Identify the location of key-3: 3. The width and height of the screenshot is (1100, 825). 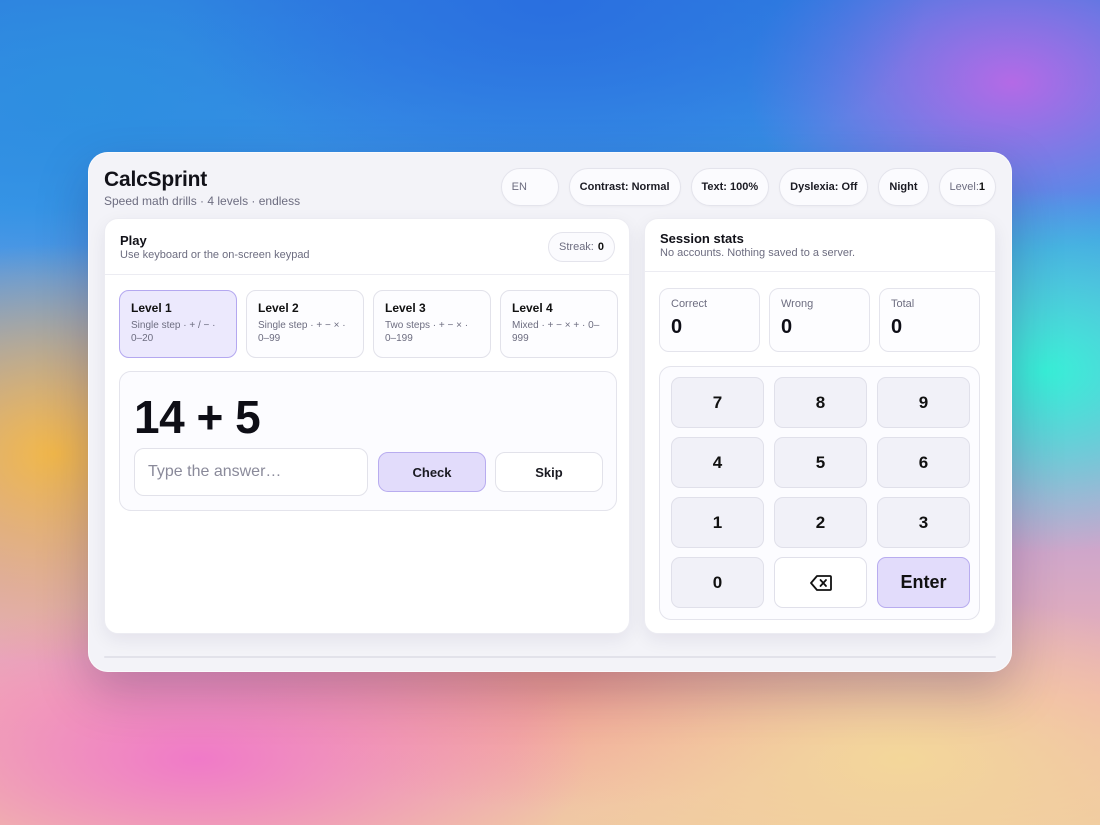
(923, 522).